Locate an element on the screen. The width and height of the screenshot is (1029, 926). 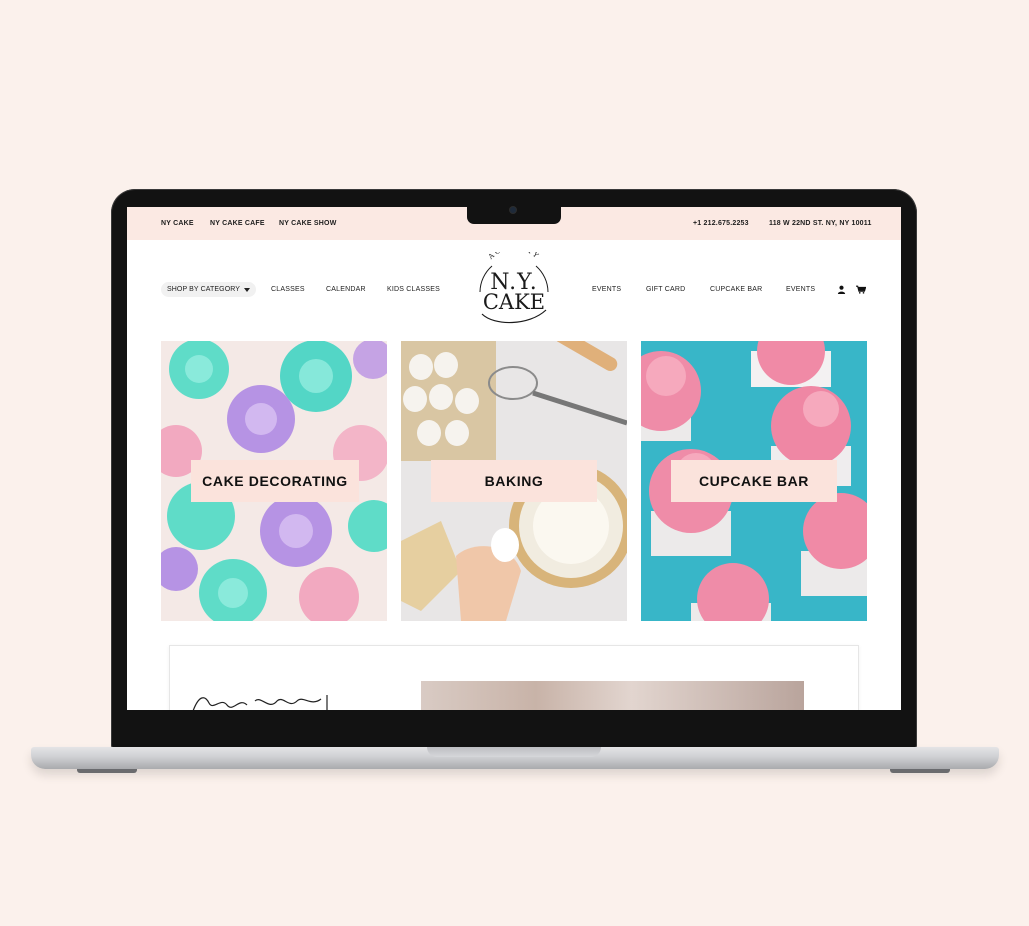
cart-icon is located at coordinates (861, 289).